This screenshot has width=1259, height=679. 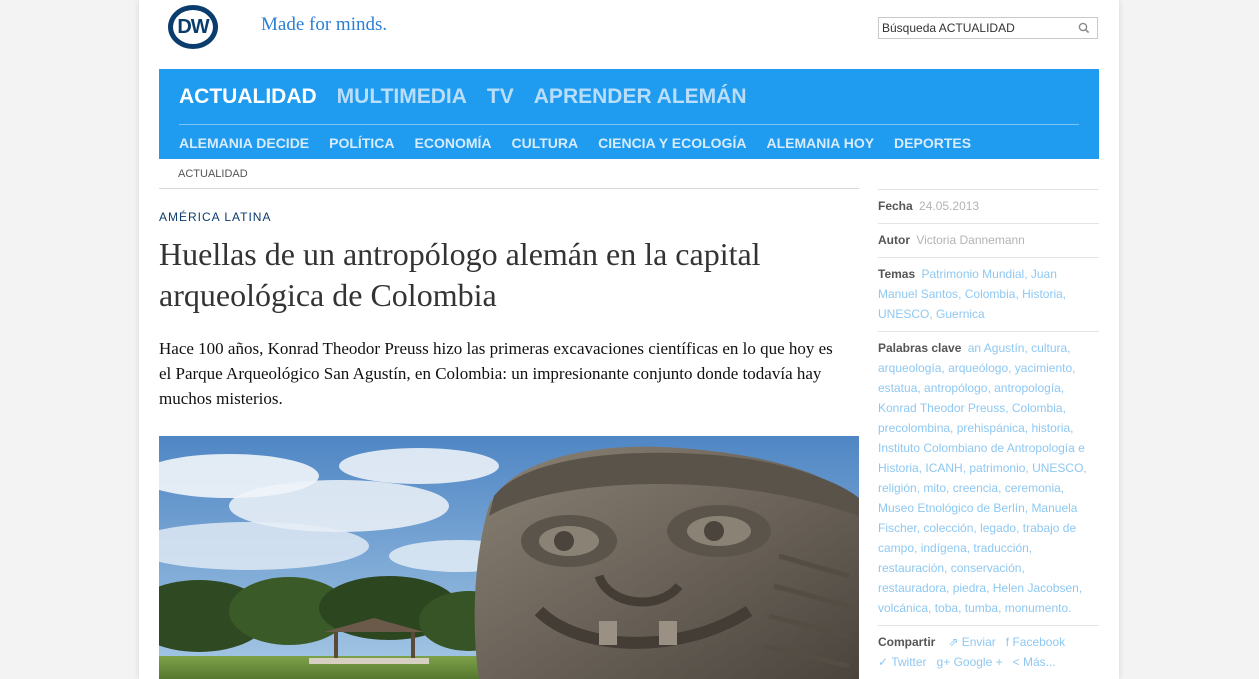 I want to click on keyword-link: volcánica, so click(x=903, y=608).